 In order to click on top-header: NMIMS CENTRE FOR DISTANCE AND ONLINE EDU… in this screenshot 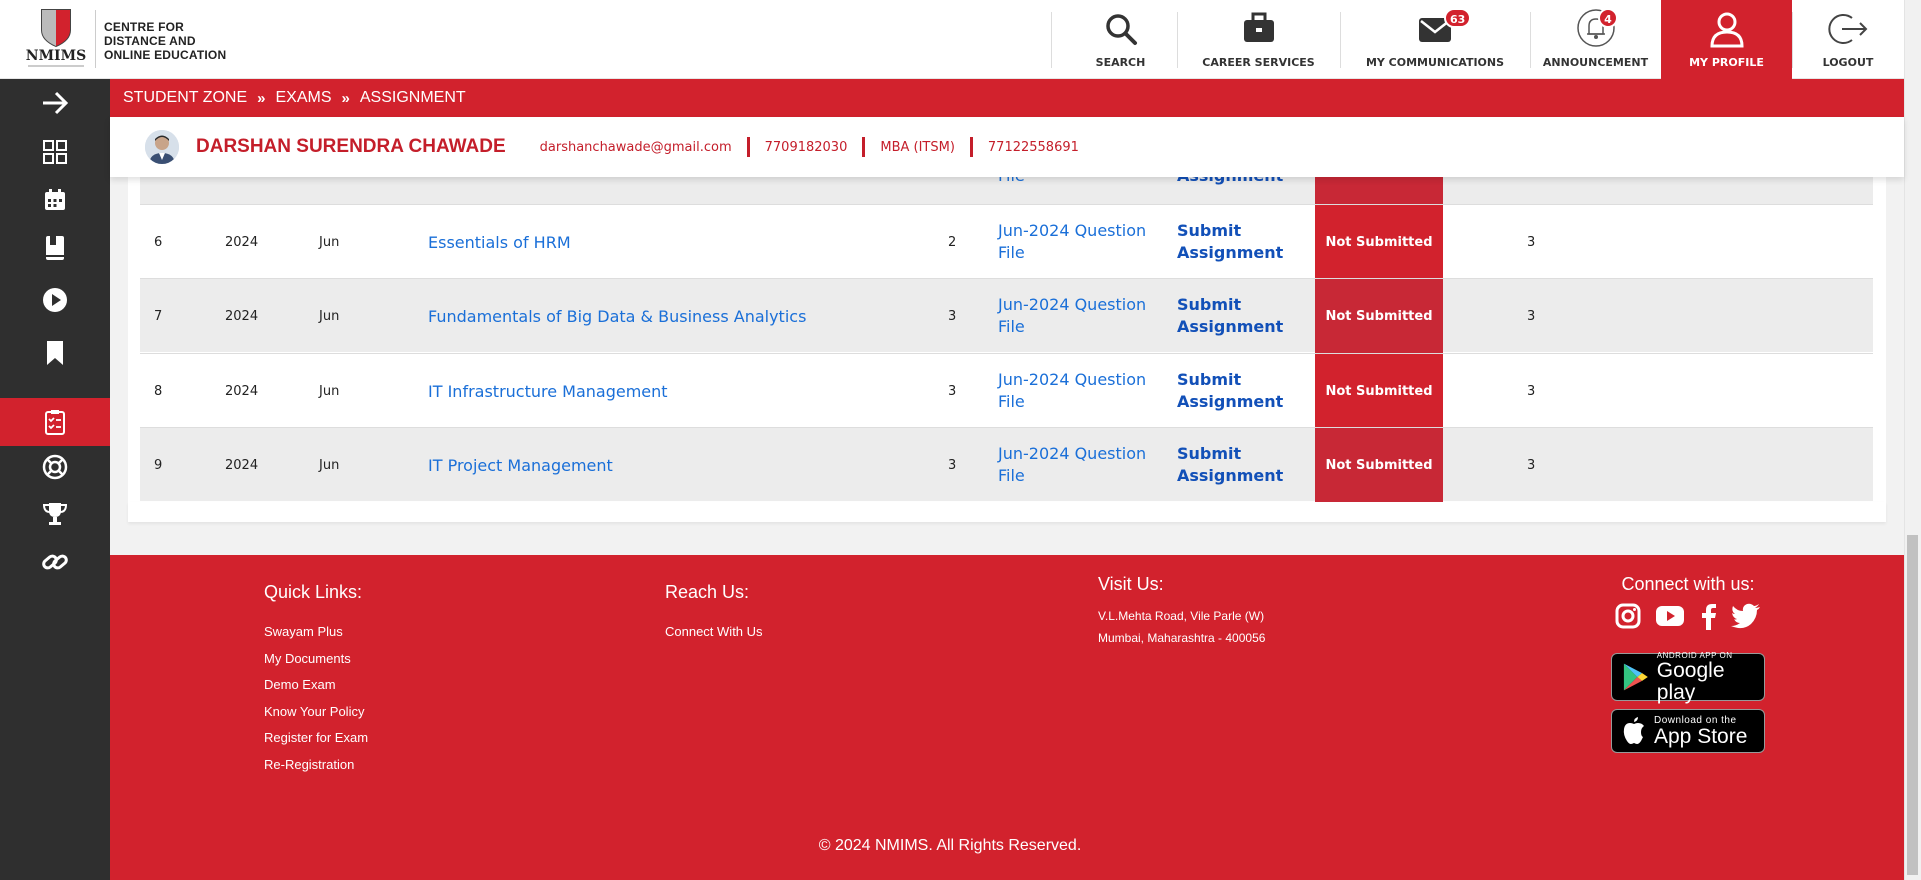, I will do `click(952, 39)`.